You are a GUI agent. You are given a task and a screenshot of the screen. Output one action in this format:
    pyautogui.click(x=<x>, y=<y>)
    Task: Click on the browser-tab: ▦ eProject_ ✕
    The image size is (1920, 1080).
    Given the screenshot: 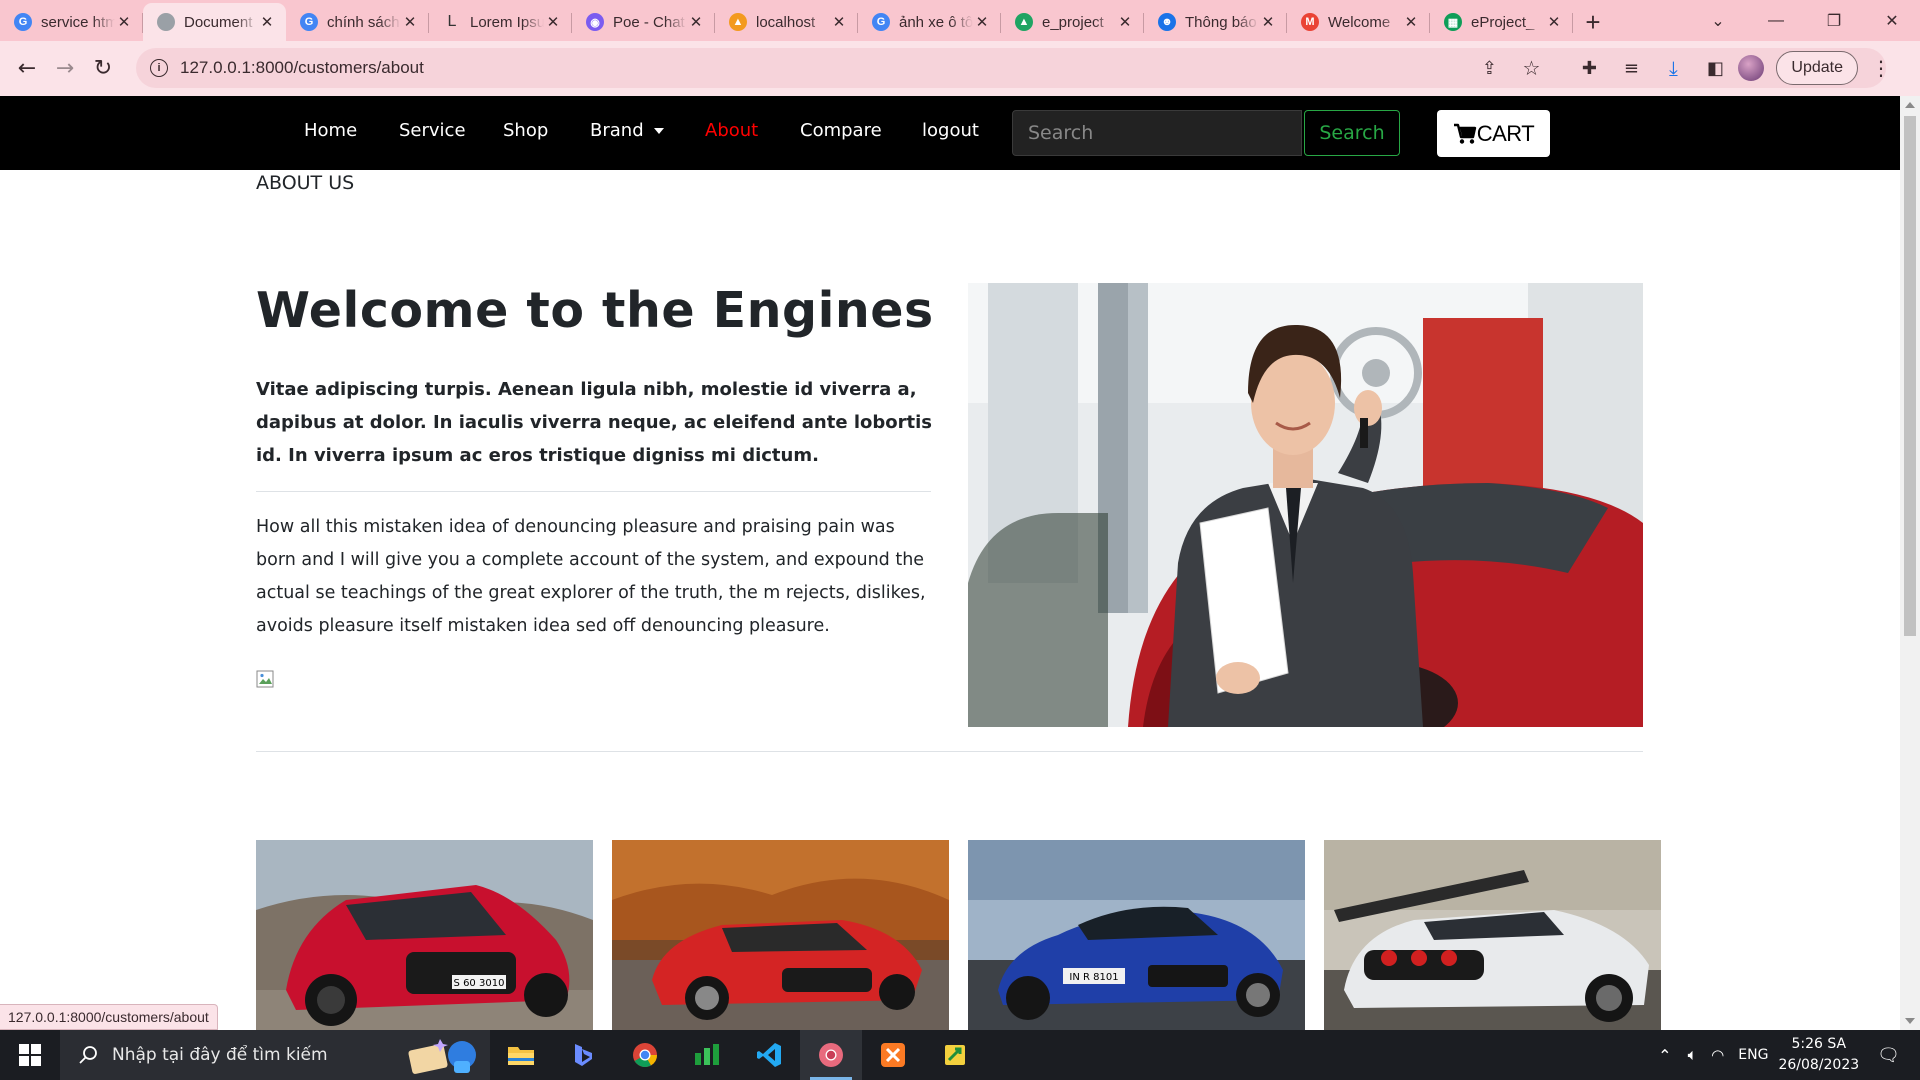 What is the action you would take?
    pyautogui.click(x=1501, y=22)
    